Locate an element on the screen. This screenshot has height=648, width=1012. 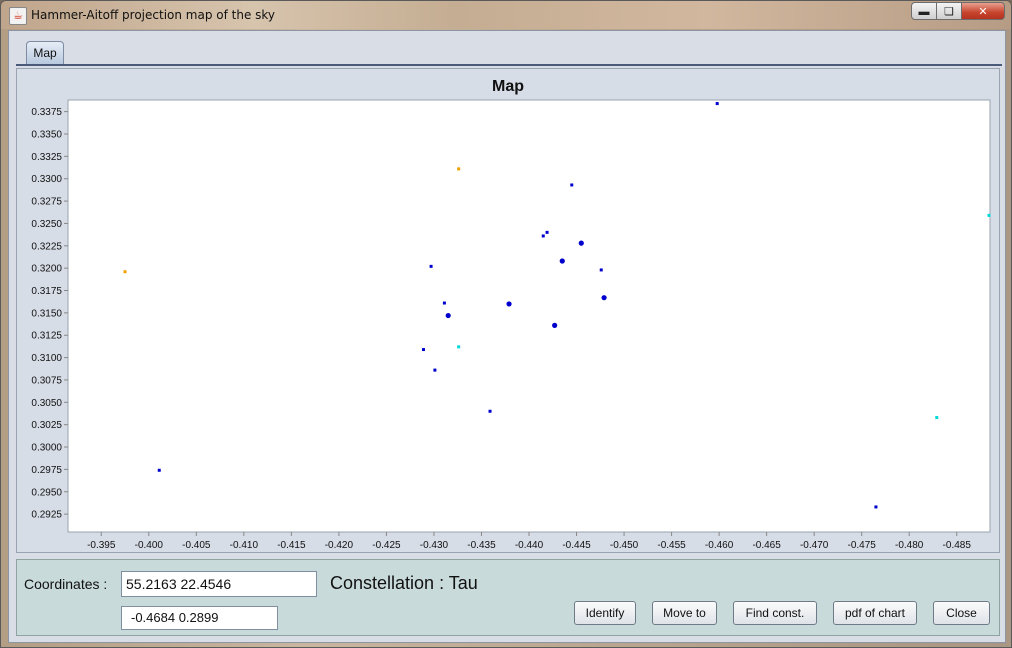
window-controls: ▬ ❏ ✕ is located at coordinates (958, 11).